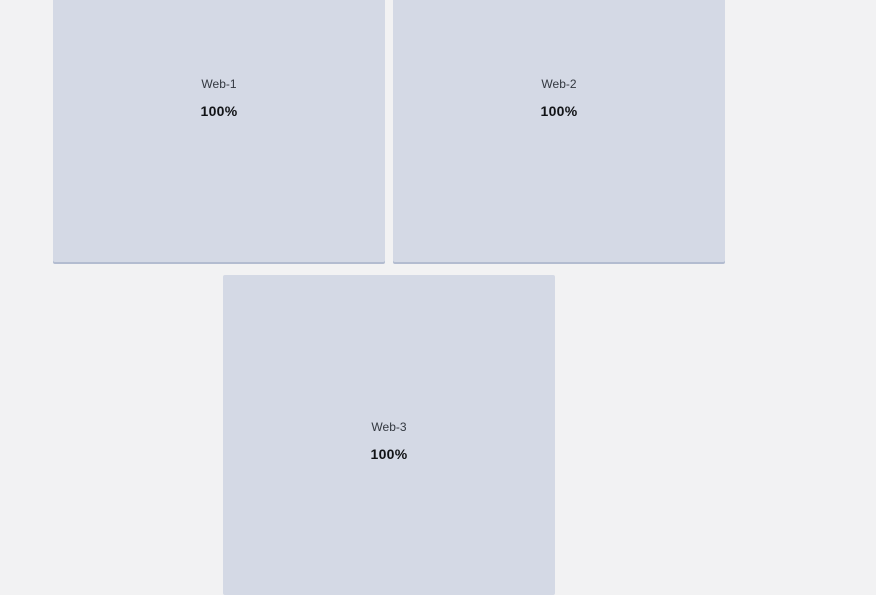 Image resolution: width=876 pixels, height=595 pixels. Describe the element at coordinates (559, 98) in the screenshot. I see `server-tile-content: Web-2 100%` at that location.